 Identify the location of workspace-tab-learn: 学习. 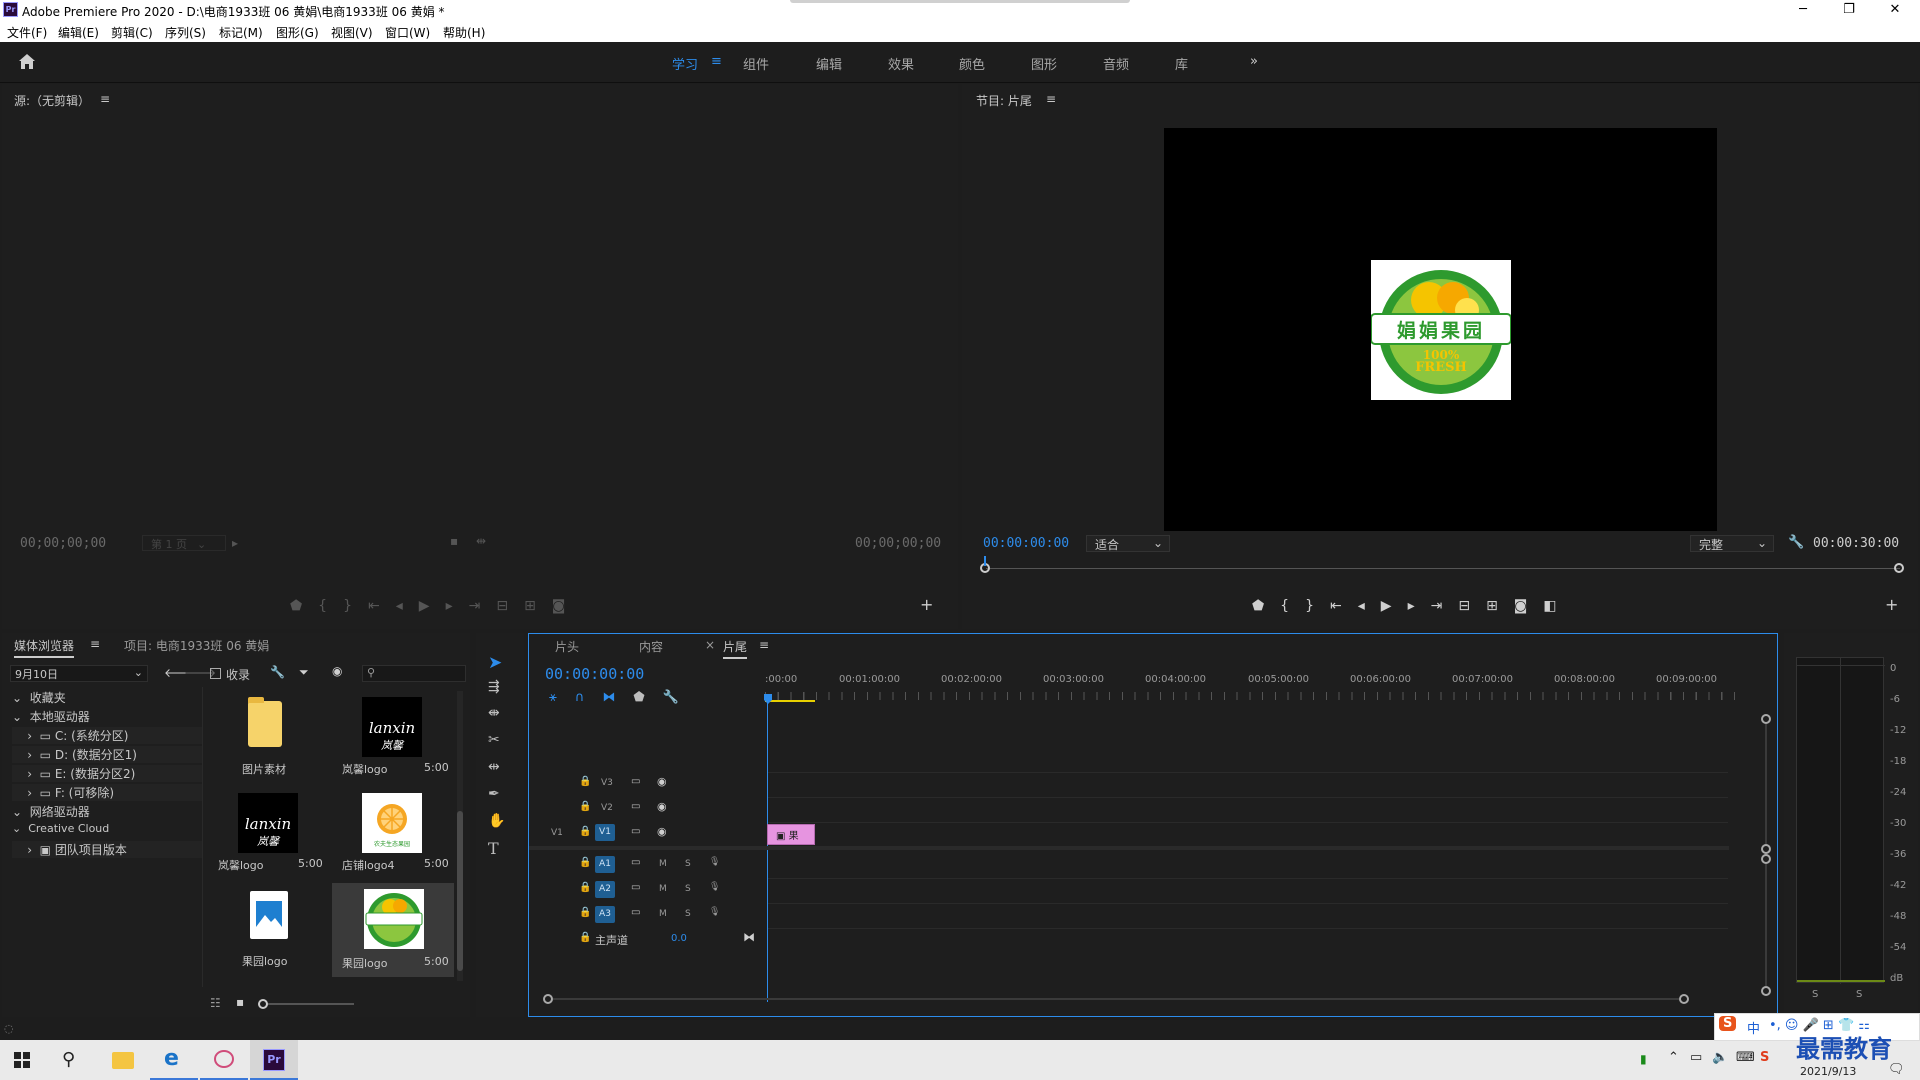
(685, 63).